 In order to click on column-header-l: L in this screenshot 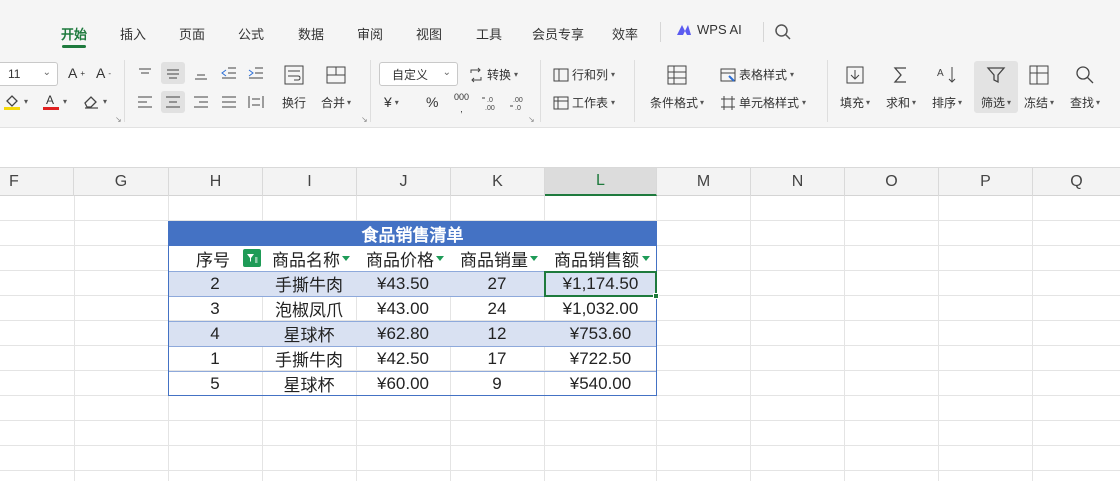, I will do `click(601, 182)`.